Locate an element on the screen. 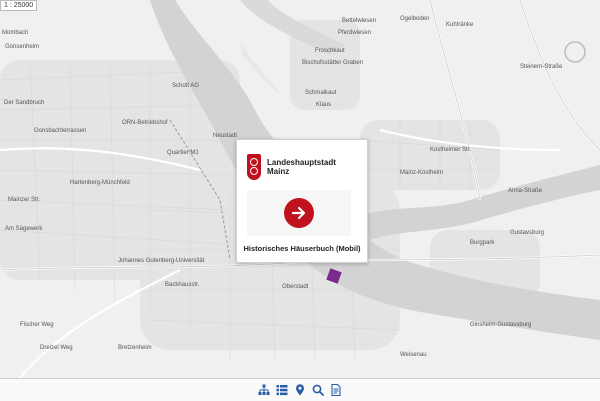  open-app-button is located at coordinates (299, 213).